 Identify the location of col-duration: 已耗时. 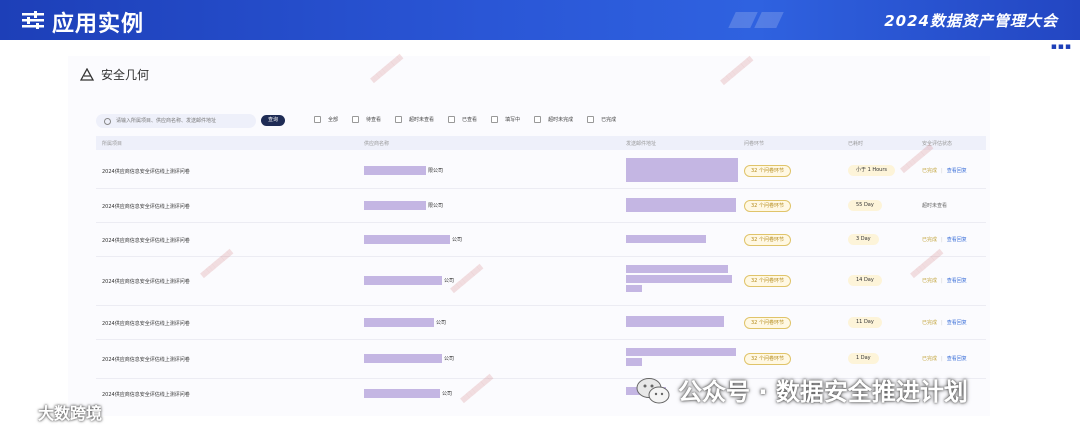
(856, 144).